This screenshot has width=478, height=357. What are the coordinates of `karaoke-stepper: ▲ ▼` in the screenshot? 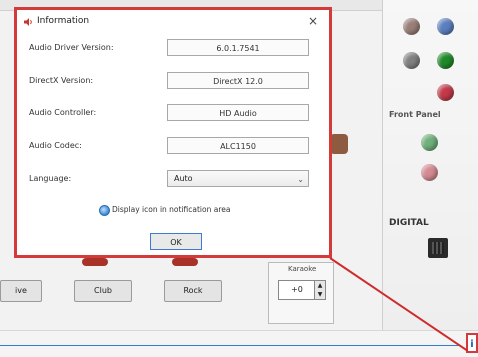 It's located at (320, 290).